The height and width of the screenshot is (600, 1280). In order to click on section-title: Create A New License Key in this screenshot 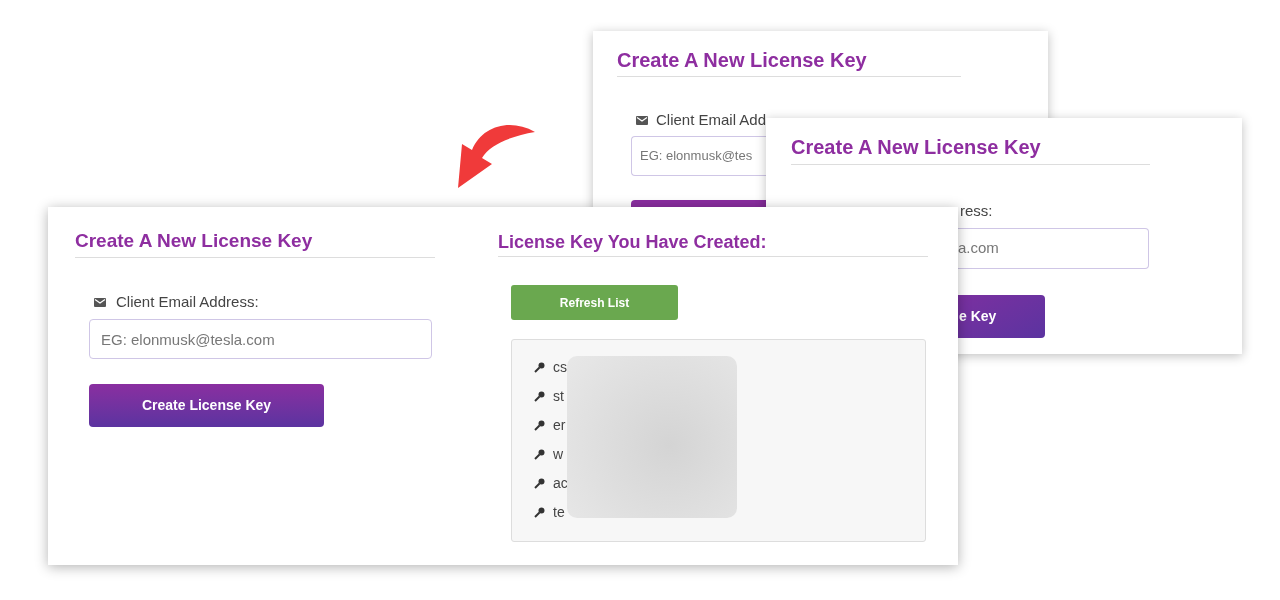, I will do `click(194, 241)`.